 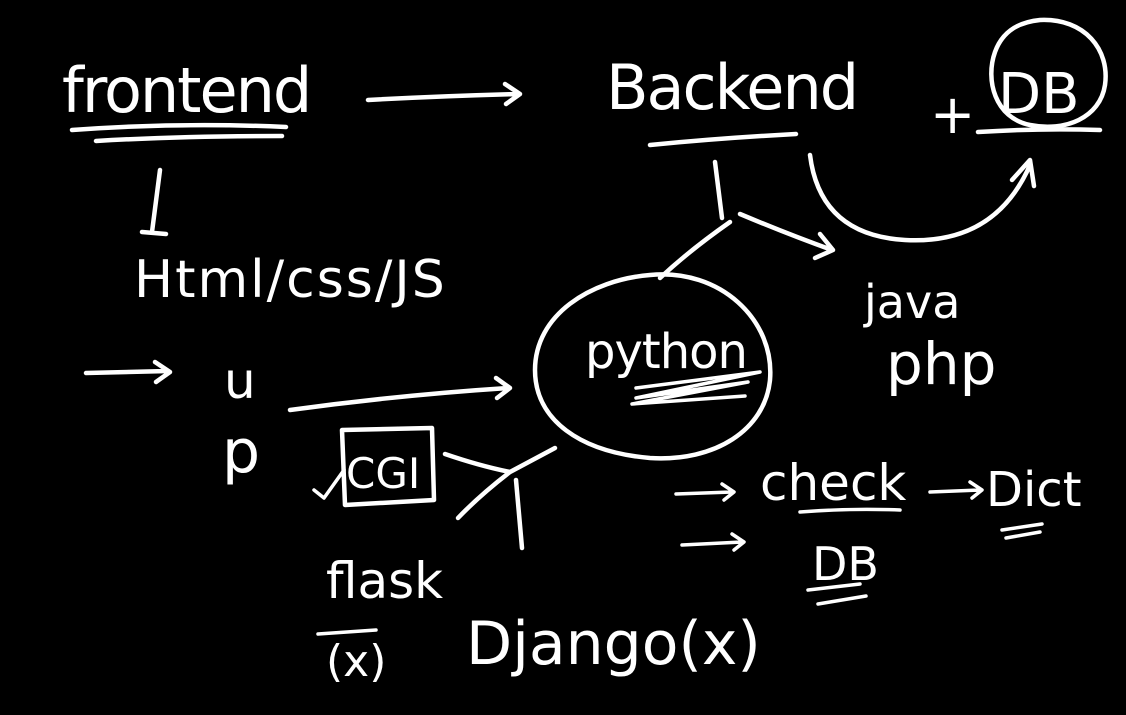 What do you see at coordinates (186, 90) in the screenshot?
I see `label-frontend: frontend` at bounding box center [186, 90].